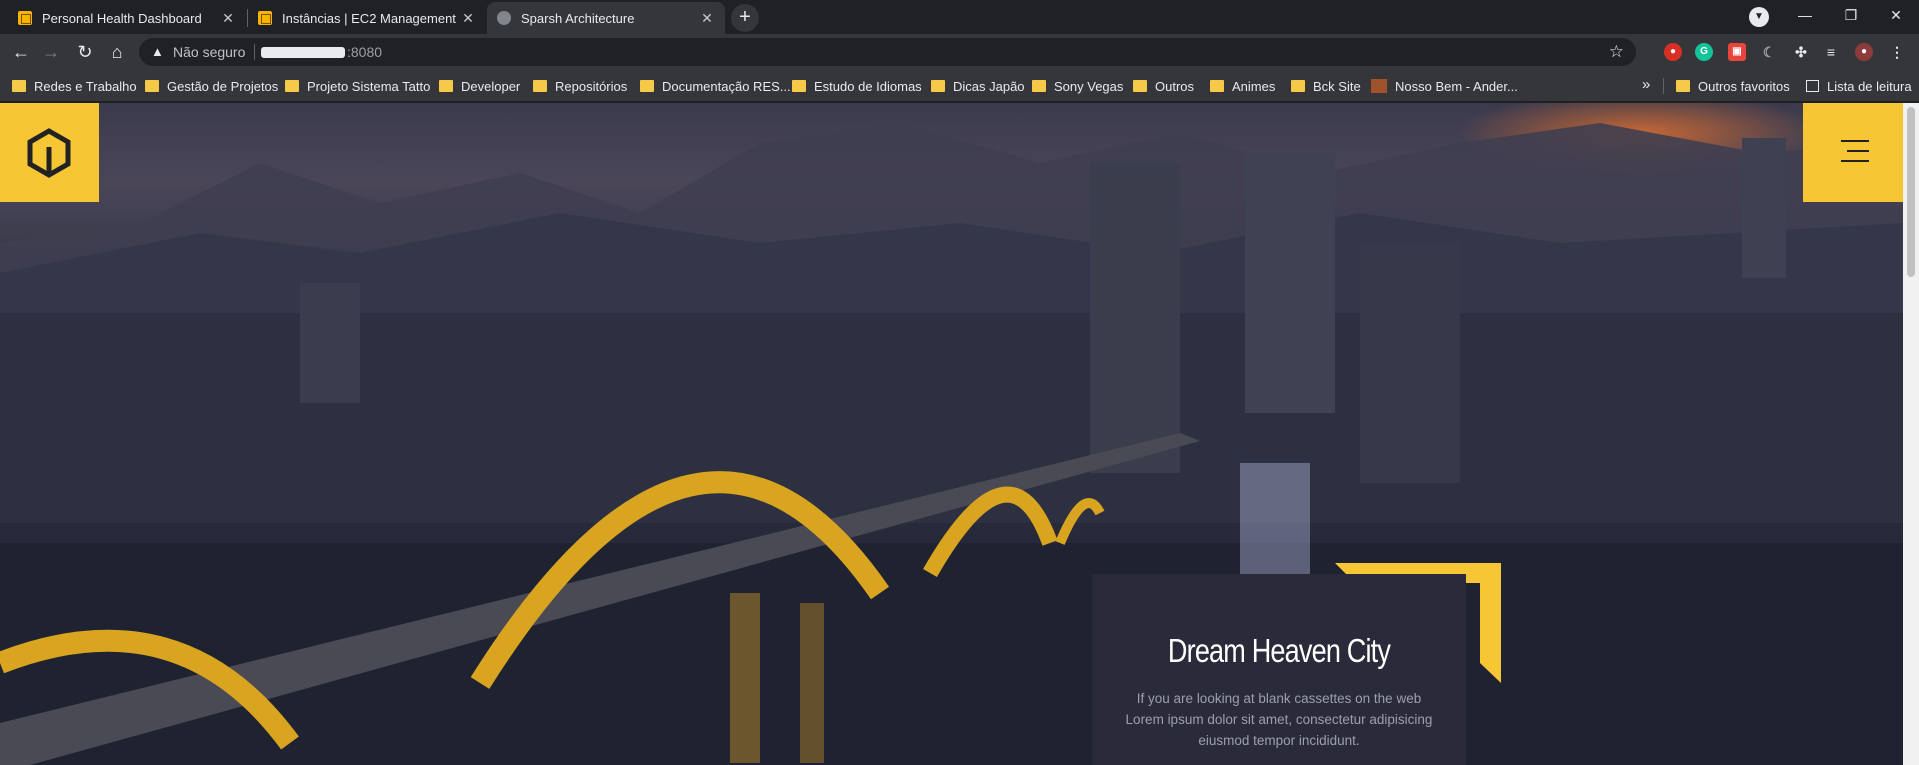  What do you see at coordinates (254, 52) in the screenshot?
I see `omnibox-divider` at bounding box center [254, 52].